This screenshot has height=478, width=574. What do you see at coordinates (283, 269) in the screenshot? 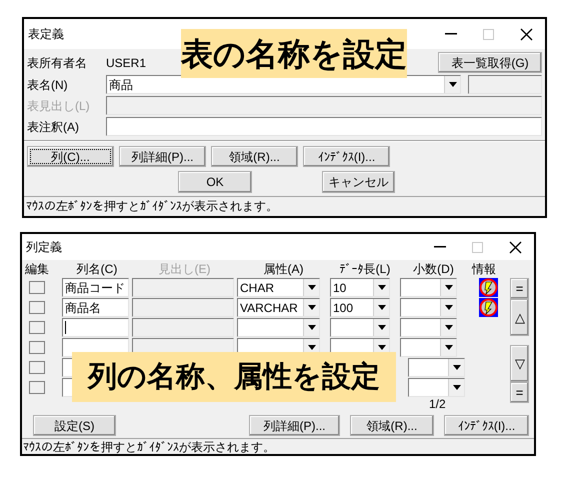
I see `column-header: 属性(A)` at bounding box center [283, 269].